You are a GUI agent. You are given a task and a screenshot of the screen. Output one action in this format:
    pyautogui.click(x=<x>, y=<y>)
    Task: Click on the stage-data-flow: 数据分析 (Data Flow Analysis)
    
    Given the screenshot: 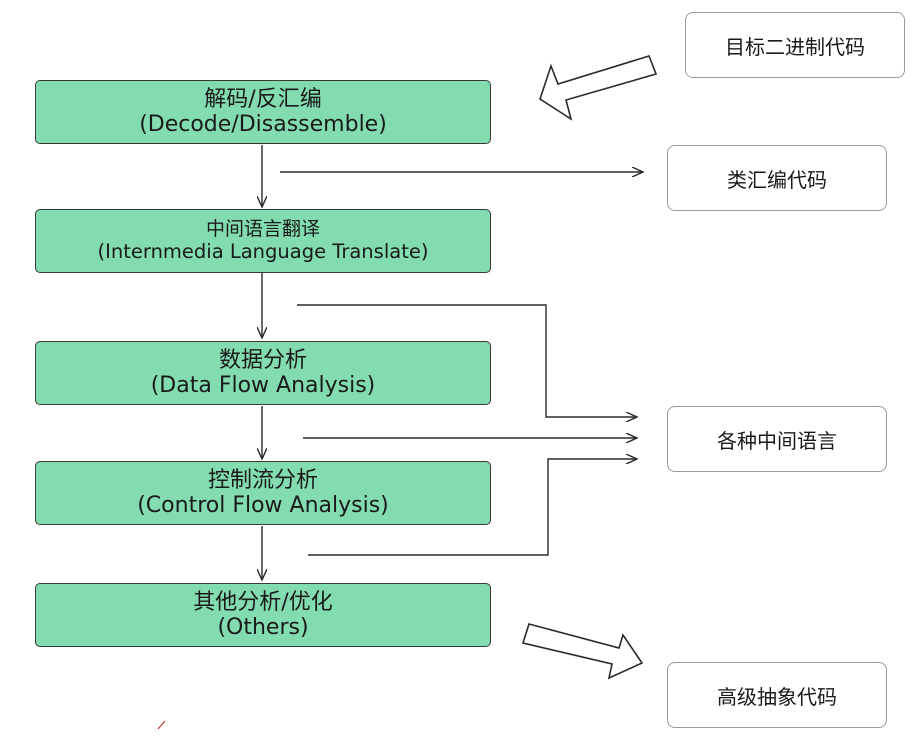 What is the action you would take?
    pyautogui.click(x=263, y=373)
    